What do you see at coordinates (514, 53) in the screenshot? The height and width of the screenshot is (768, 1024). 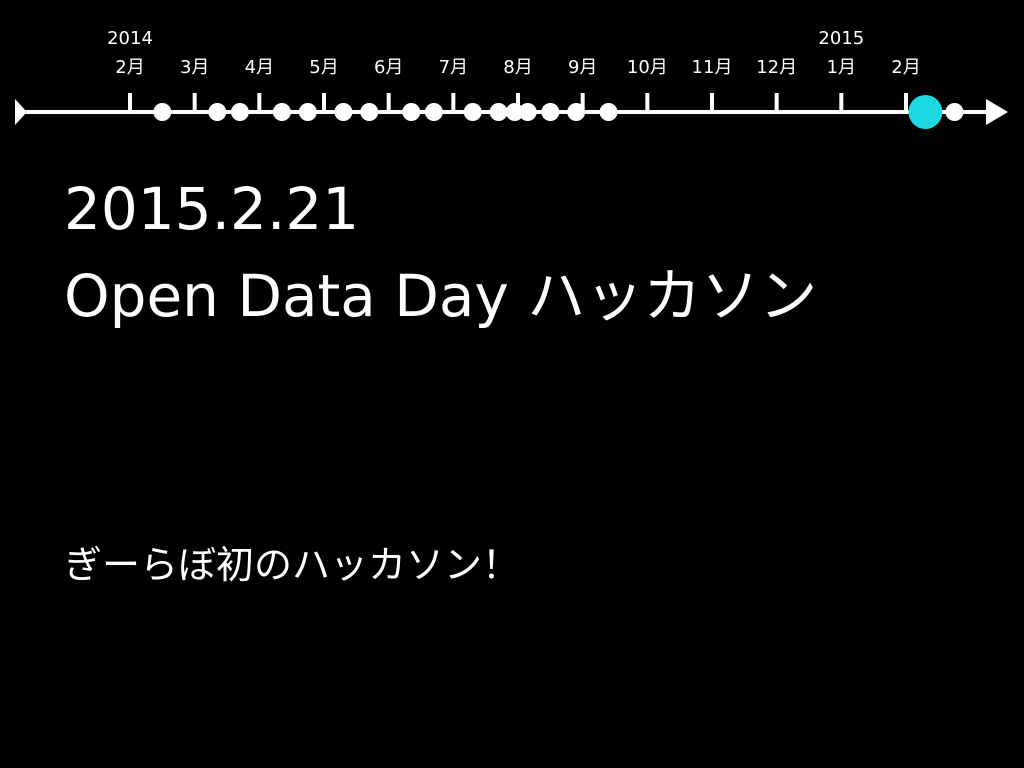 I see `timeline-labels: 2月 3月 4月 5月 6月 7月 8月 9月 10月 11月 12月 1月 2月 2014 2015` at bounding box center [514, 53].